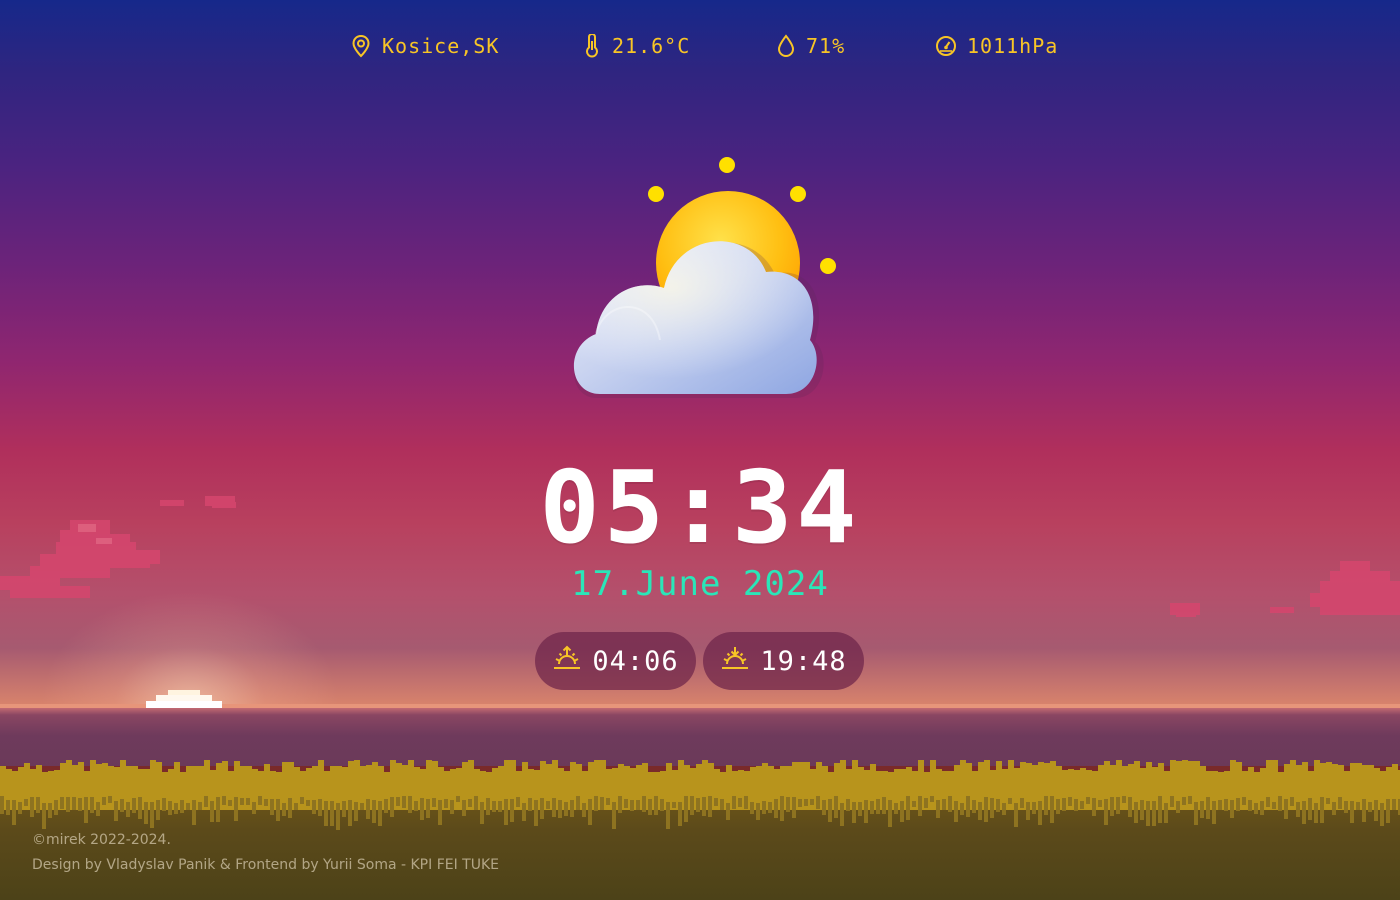 Image resolution: width=1400 pixels, height=900 pixels. I want to click on location-text: Kosice,SK, so click(441, 46).